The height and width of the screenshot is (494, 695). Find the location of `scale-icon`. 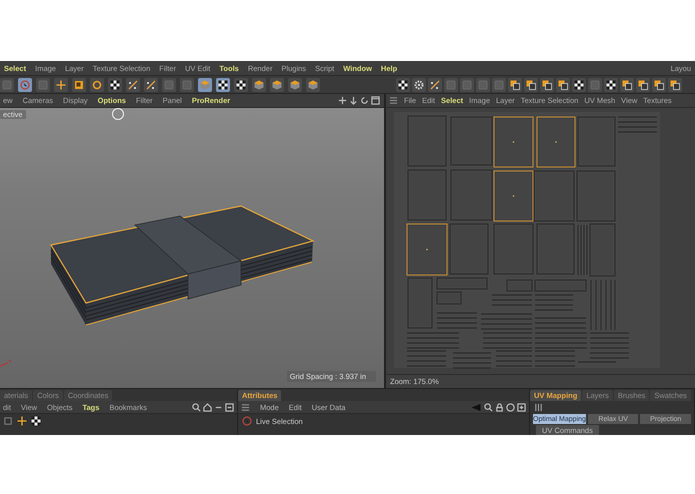

scale-icon is located at coordinates (79, 85).